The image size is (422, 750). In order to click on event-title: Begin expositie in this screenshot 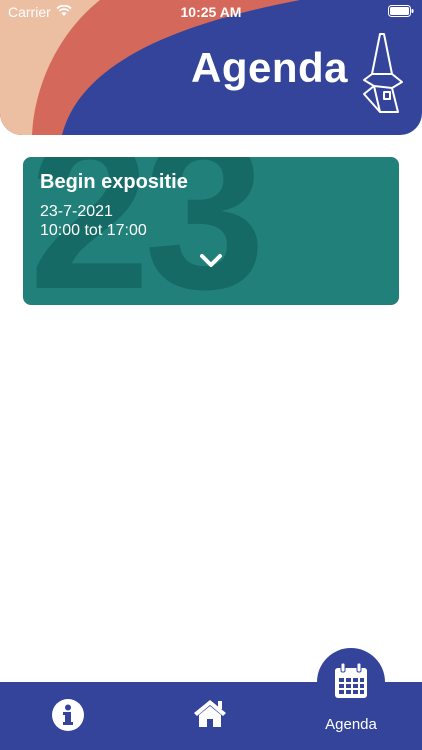, I will do `click(114, 182)`.